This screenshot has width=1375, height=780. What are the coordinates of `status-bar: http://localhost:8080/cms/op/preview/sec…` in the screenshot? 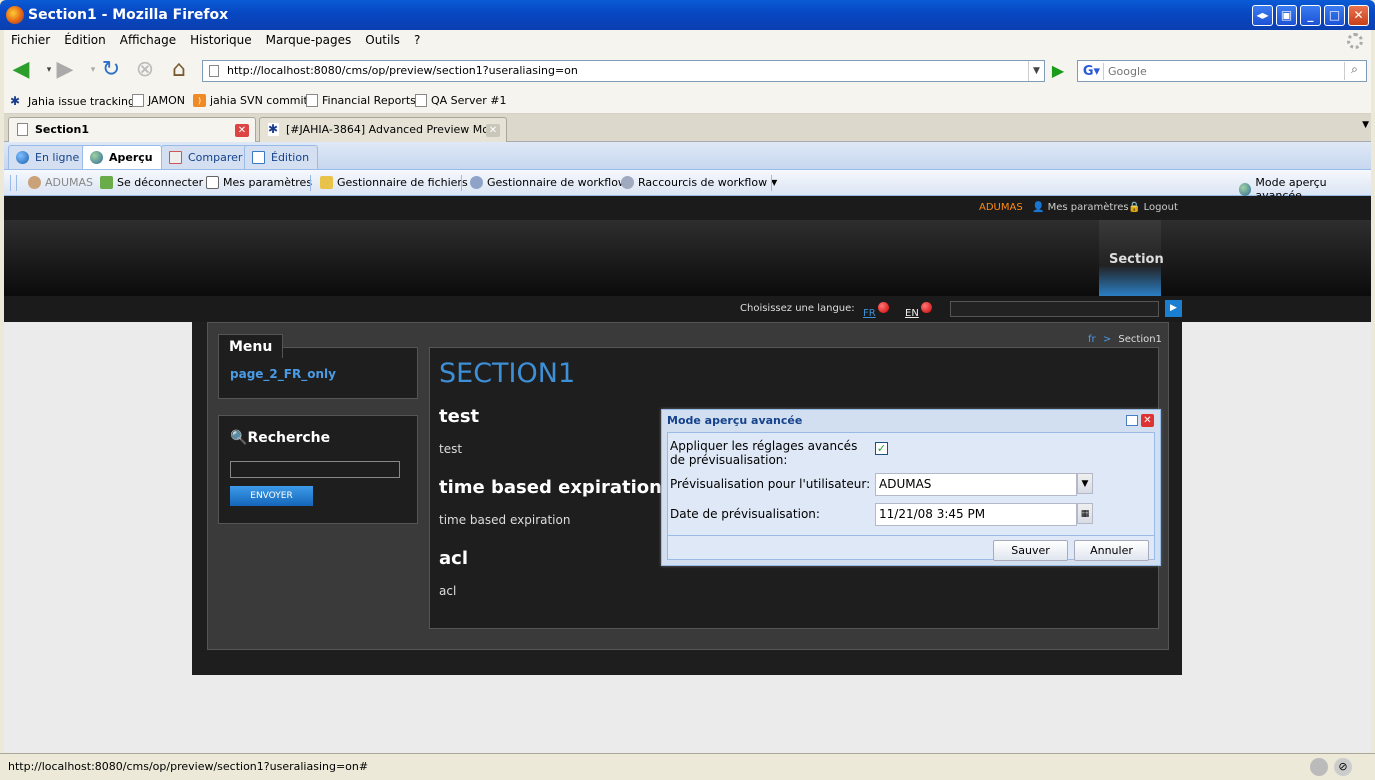 It's located at (687, 766).